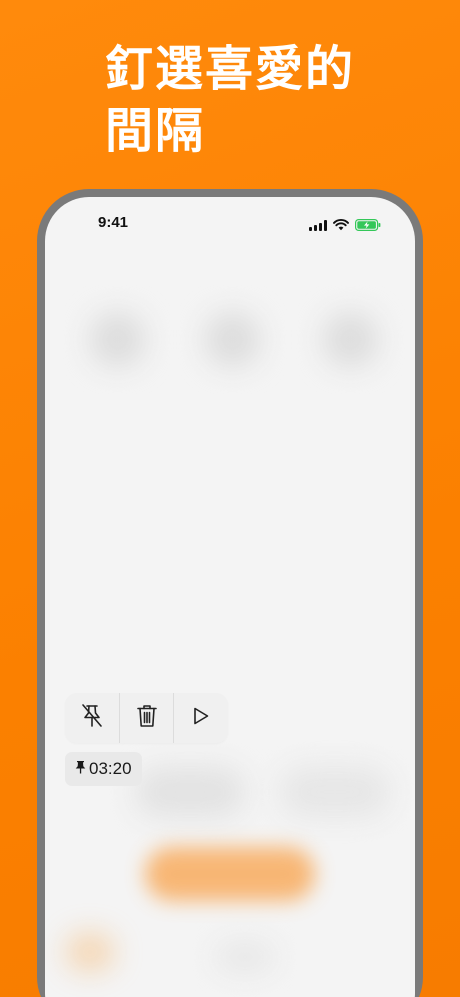  Describe the element at coordinates (80, 769) in the screenshot. I see `pin-icon` at that location.